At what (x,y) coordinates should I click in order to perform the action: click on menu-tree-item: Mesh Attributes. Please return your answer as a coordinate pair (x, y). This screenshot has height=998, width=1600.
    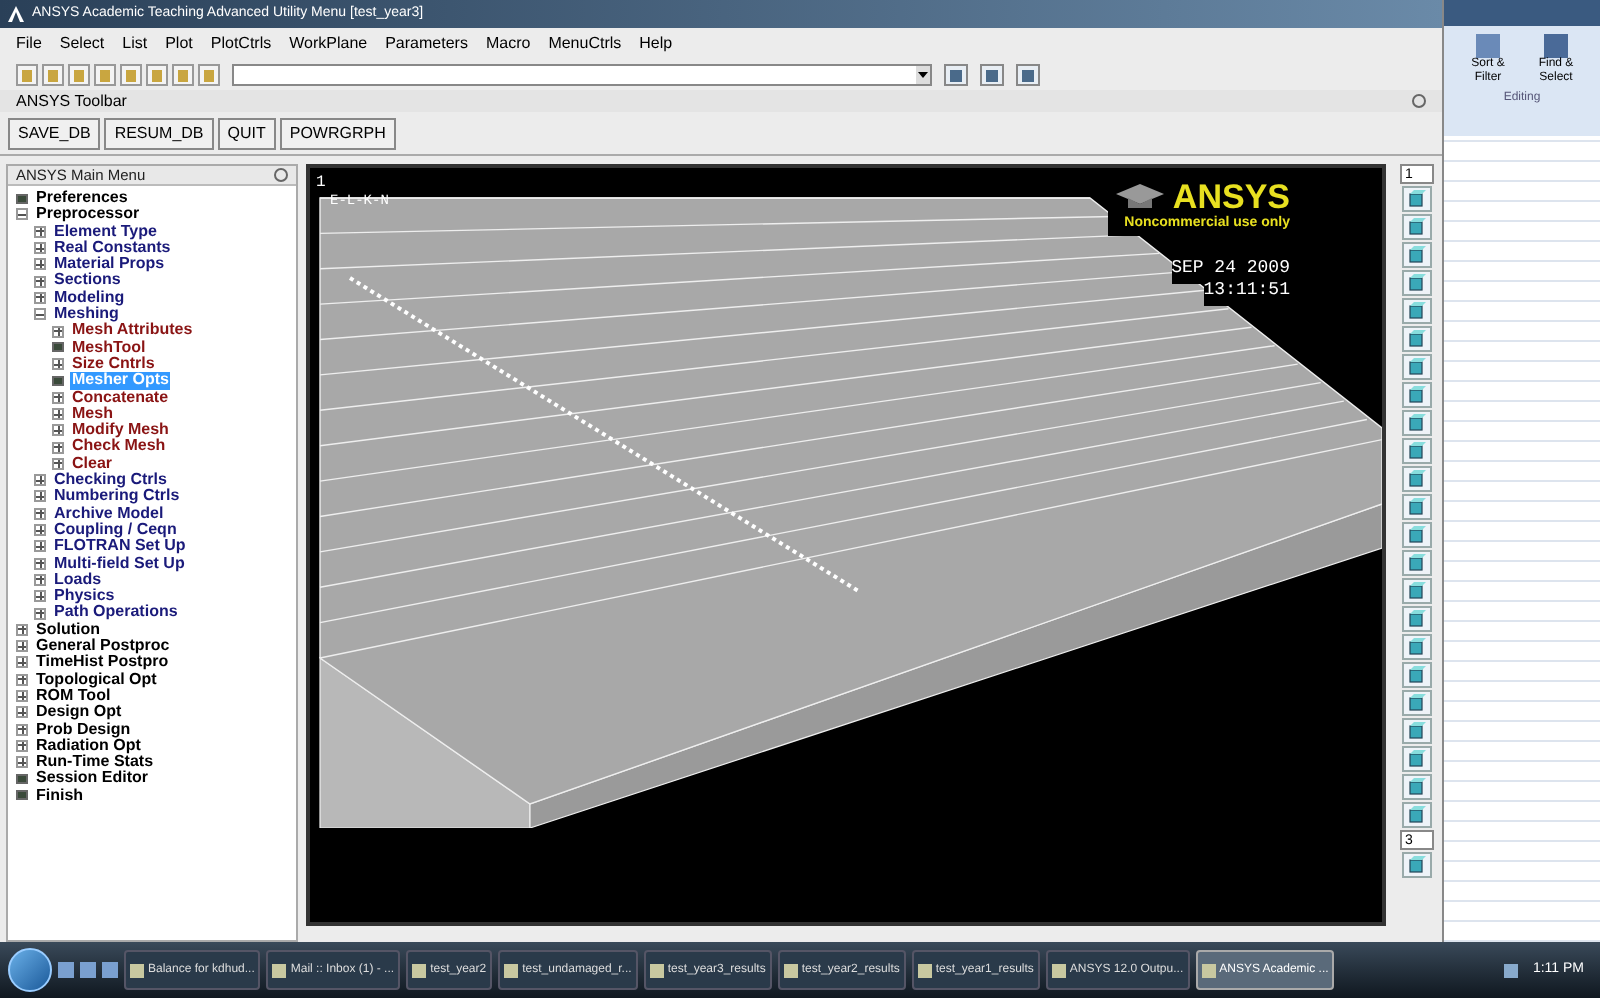
    Looking at the image, I should click on (132, 331).